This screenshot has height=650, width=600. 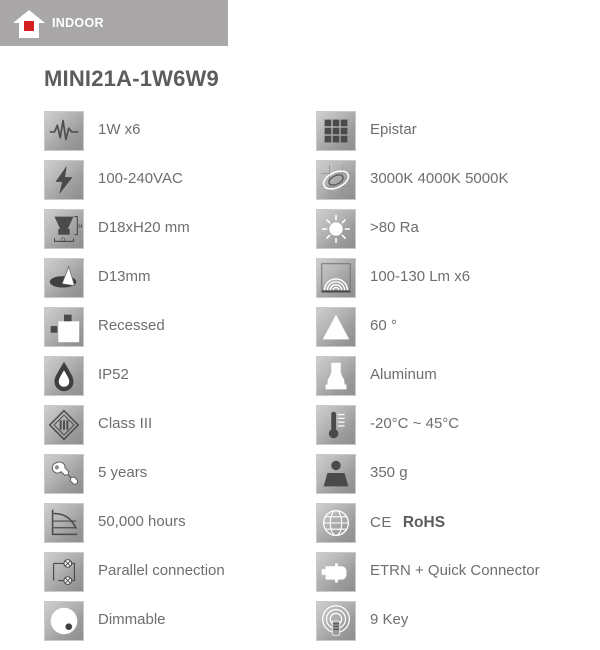 I want to click on spec-row: Dimmable, so click(x=179, y=620).